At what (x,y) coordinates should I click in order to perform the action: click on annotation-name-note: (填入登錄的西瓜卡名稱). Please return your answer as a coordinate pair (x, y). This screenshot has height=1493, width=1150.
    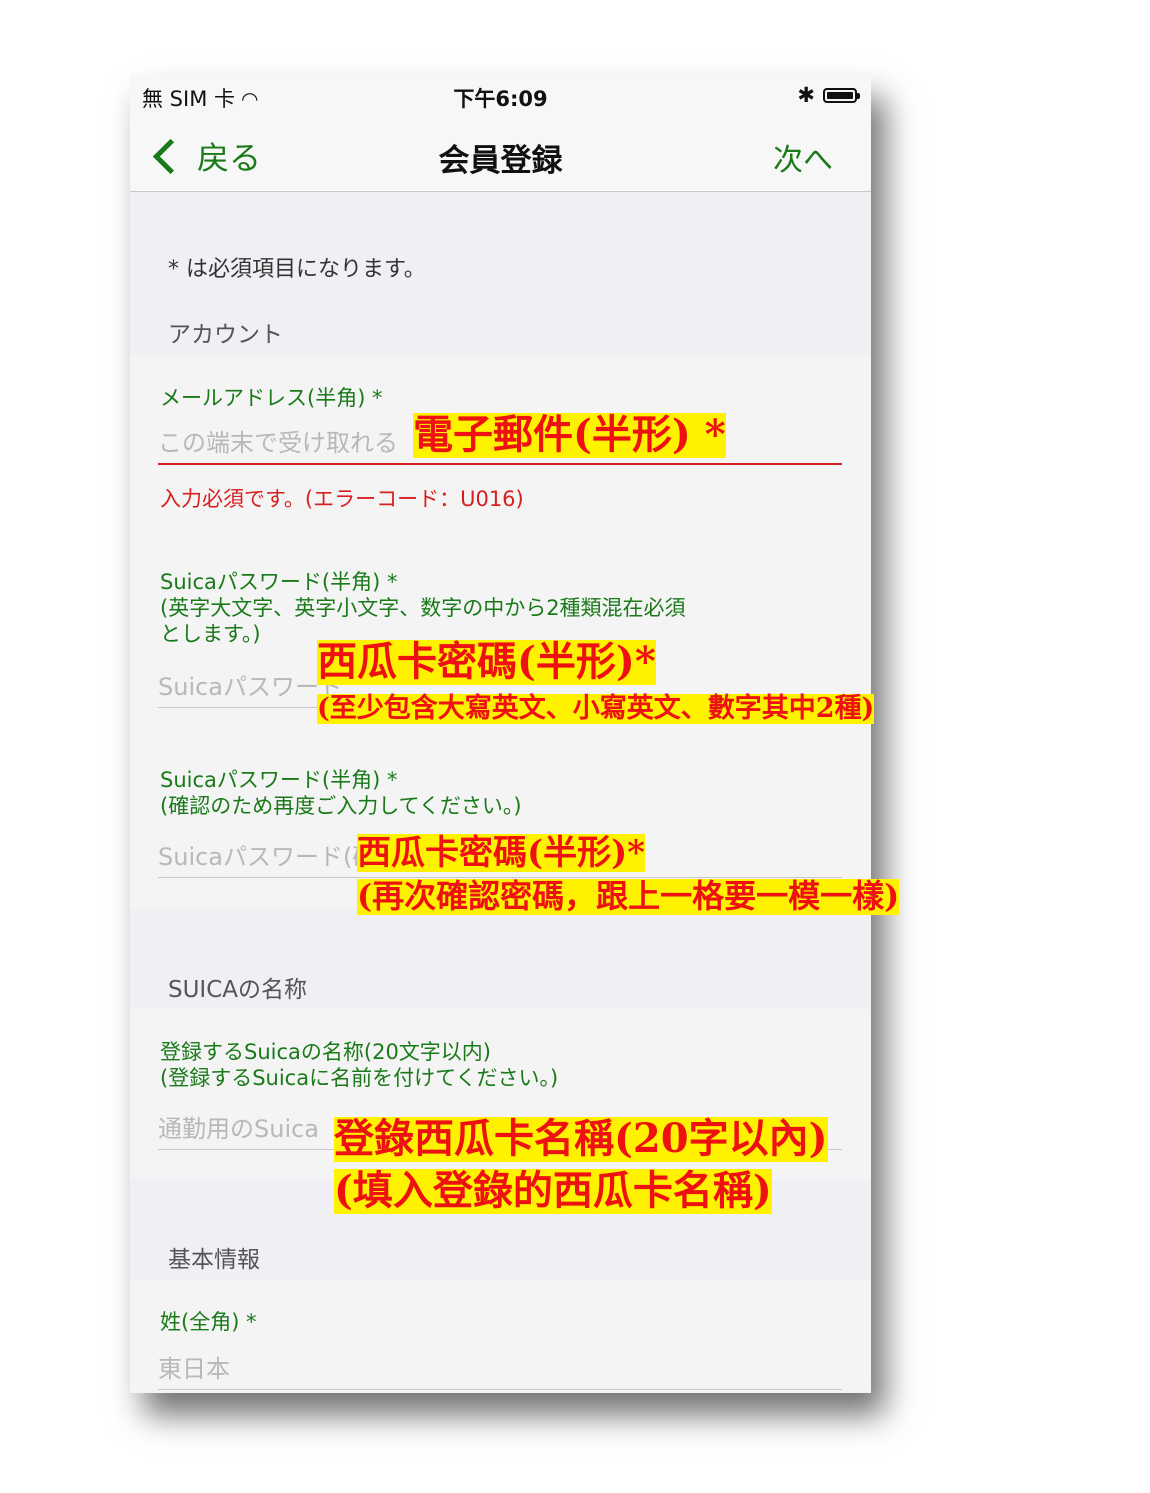
    Looking at the image, I should click on (553, 1190).